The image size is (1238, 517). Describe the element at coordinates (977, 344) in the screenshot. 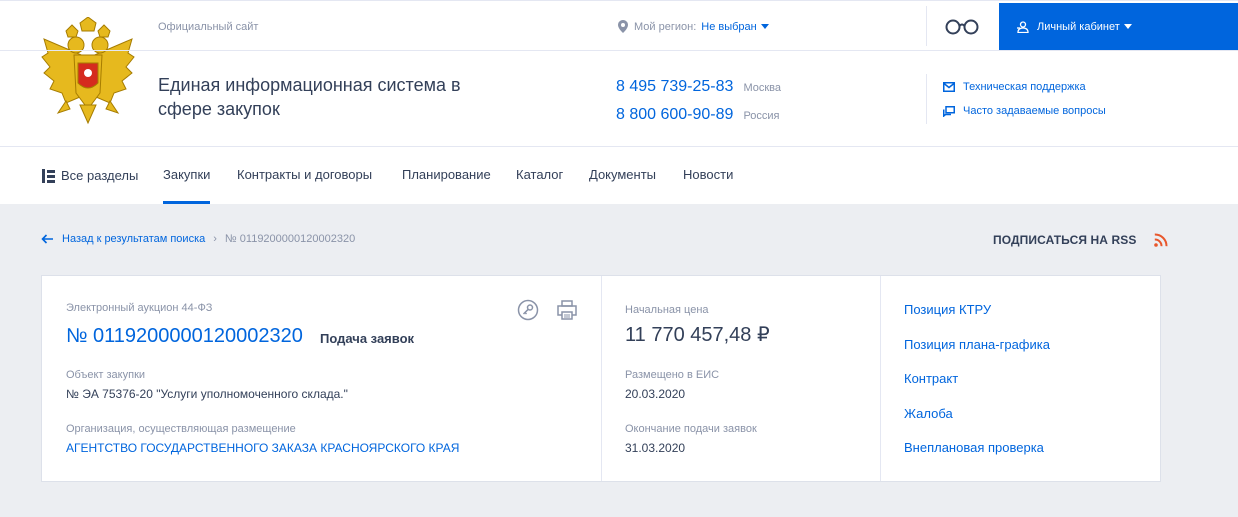

I see `plan-schedule-link: Позиция плана-графика` at that location.